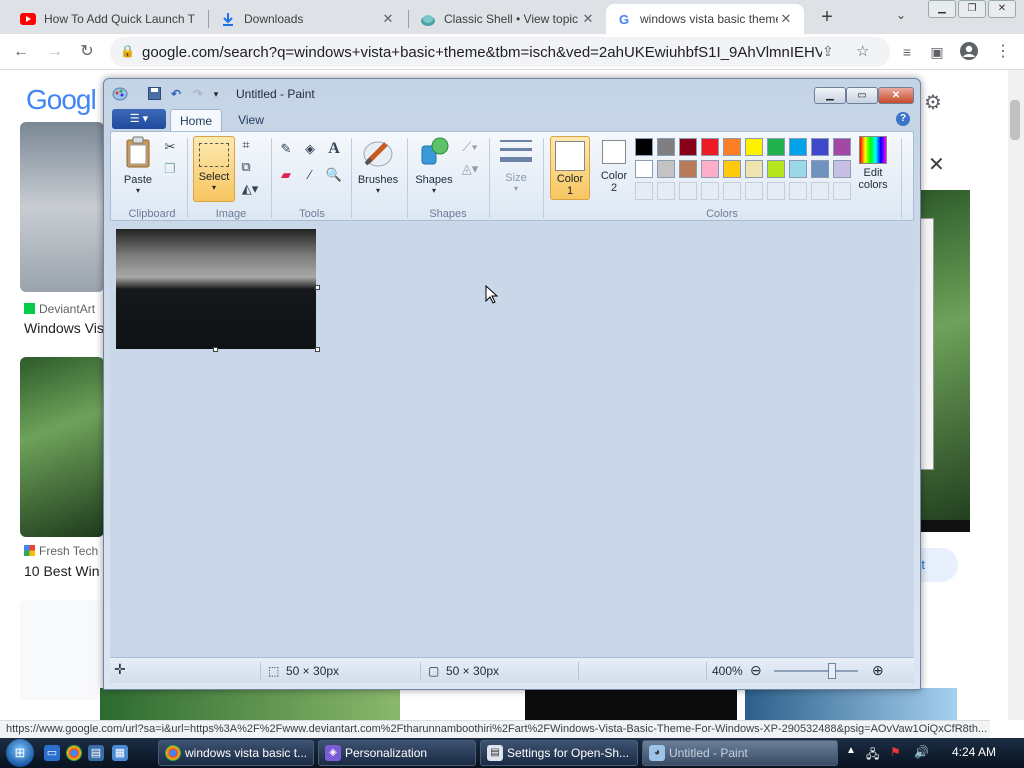 The width and height of the screenshot is (1024, 768). I want to click on cut-icon: ✂, so click(170, 147).